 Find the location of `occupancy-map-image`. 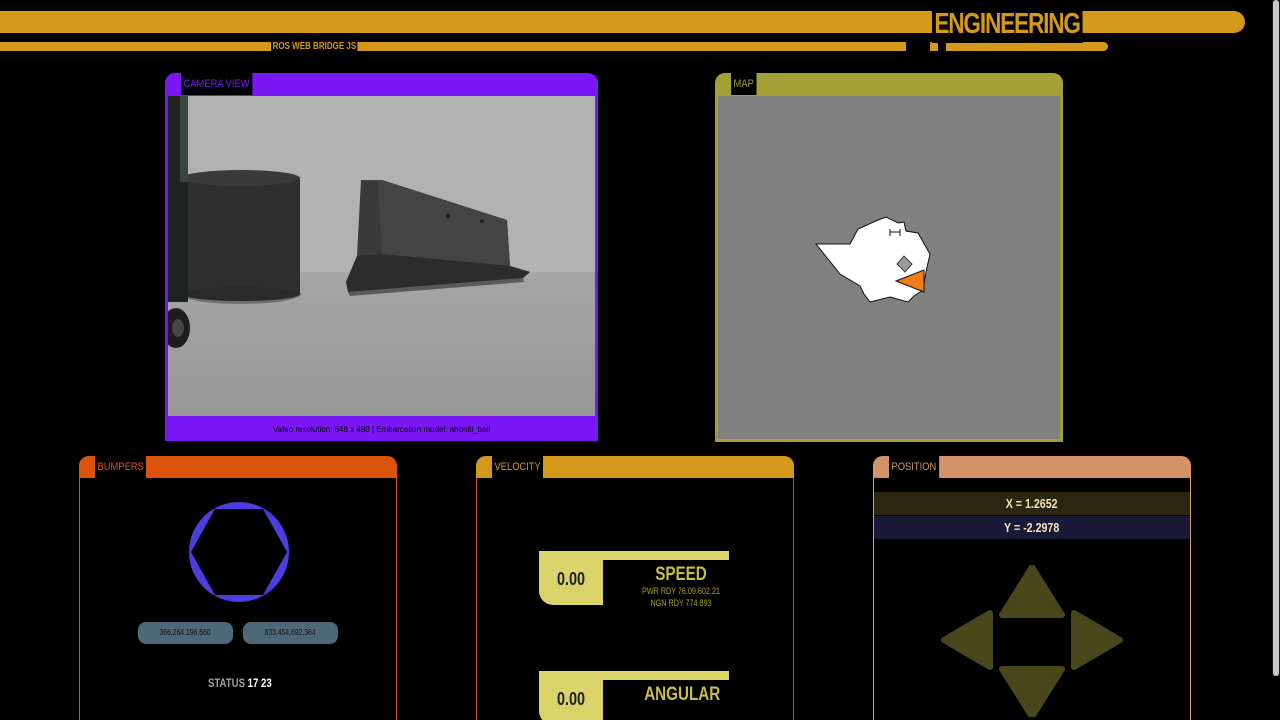

occupancy-map-image is located at coordinates (872, 259).